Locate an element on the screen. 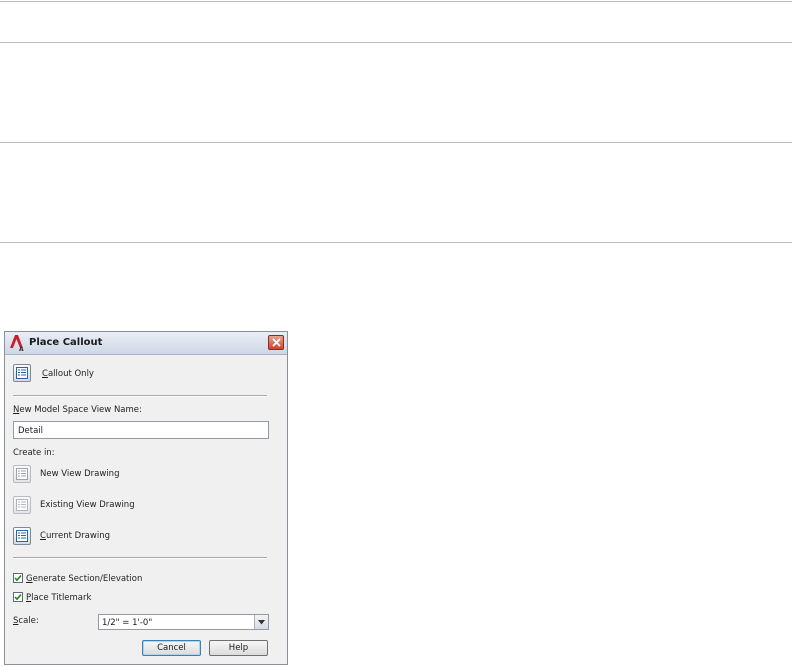 The image size is (792, 667). close-icon is located at coordinates (276, 342).